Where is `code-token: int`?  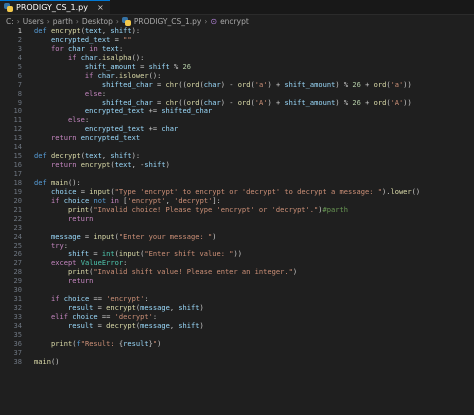 code-token: int is located at coordinates (108, 254).